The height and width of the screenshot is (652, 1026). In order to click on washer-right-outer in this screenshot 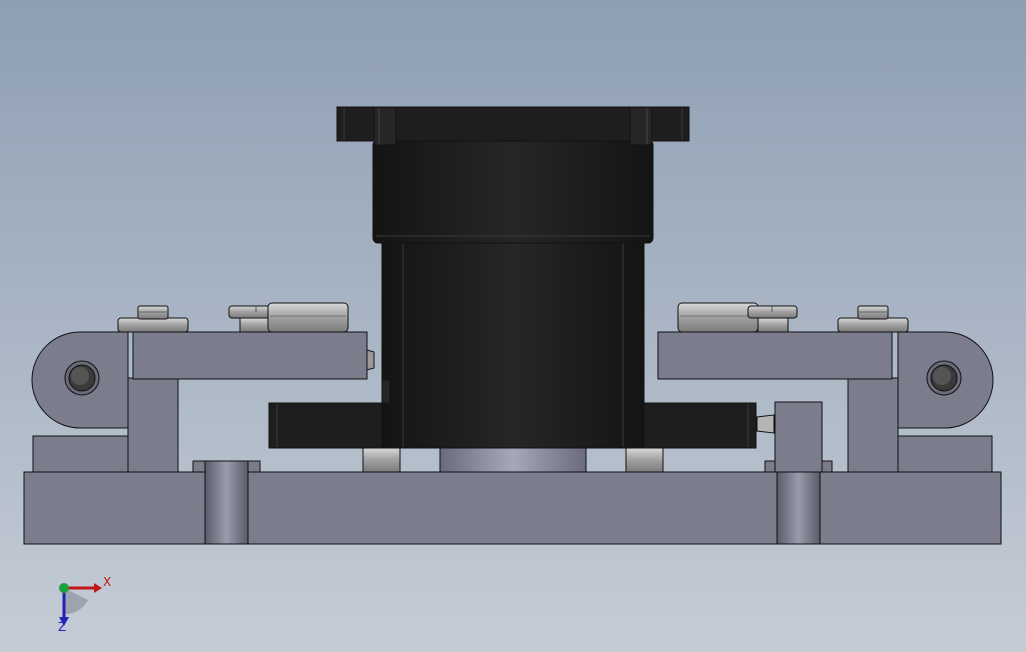, I will do `click(873, 325)`.